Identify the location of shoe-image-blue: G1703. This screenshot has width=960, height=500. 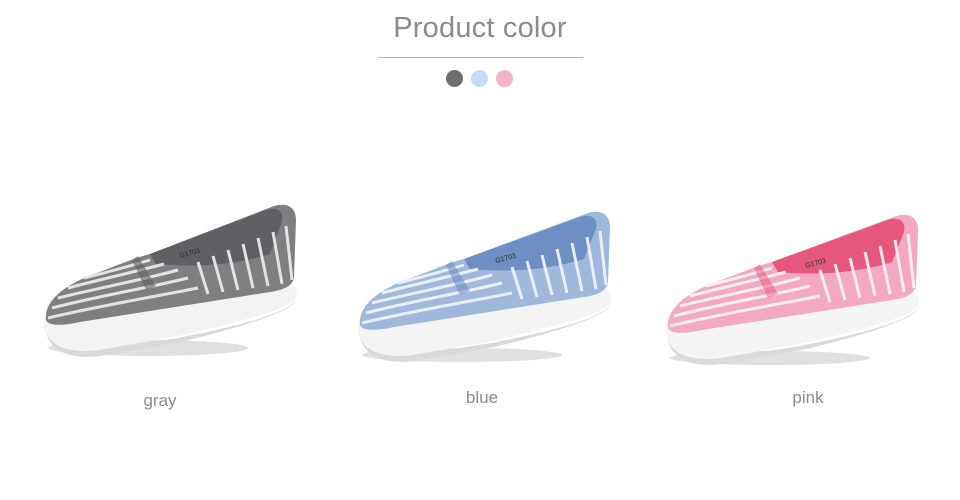
(484, 286).